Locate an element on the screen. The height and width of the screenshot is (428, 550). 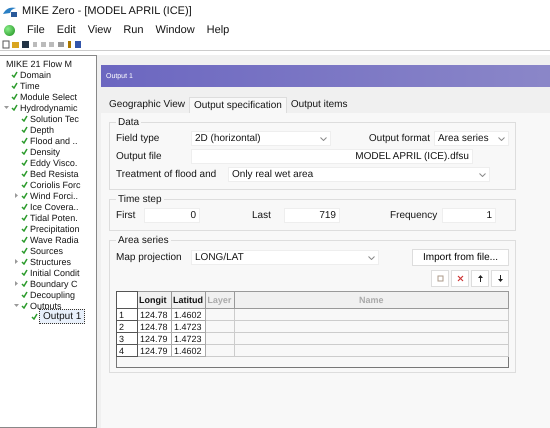
field-label: Map projection is located at coordinates (149, 257).